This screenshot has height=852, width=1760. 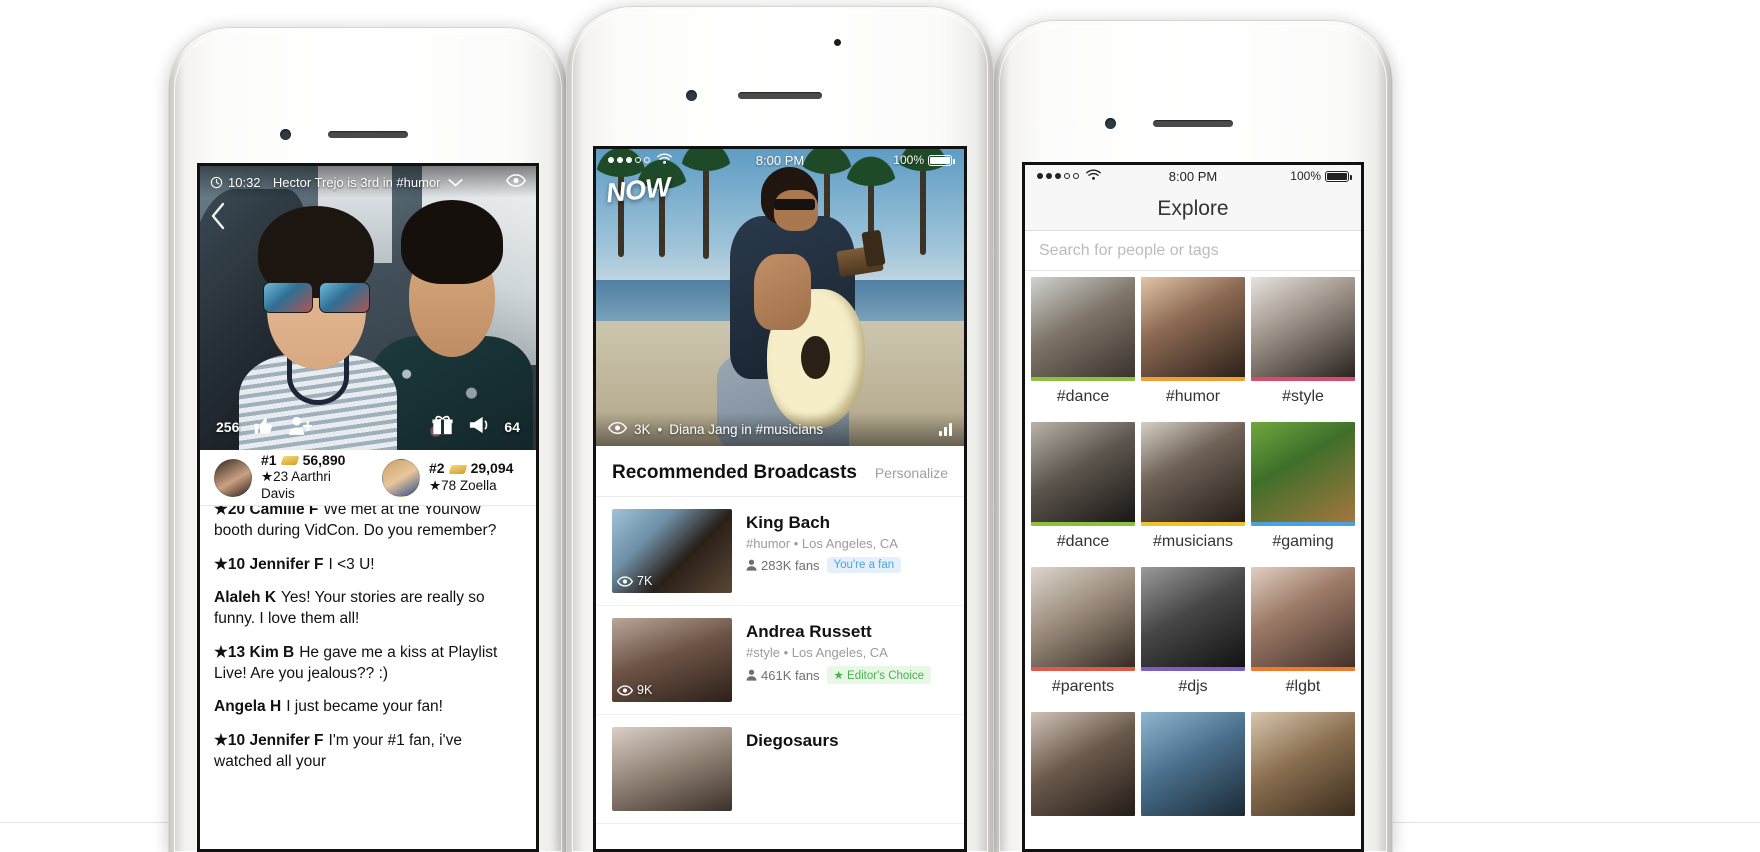 What do you see at coordinates (1193, 686) in the screenshot?
I see `explore-tag-label: #djs` at bounding box center [1193, 686].